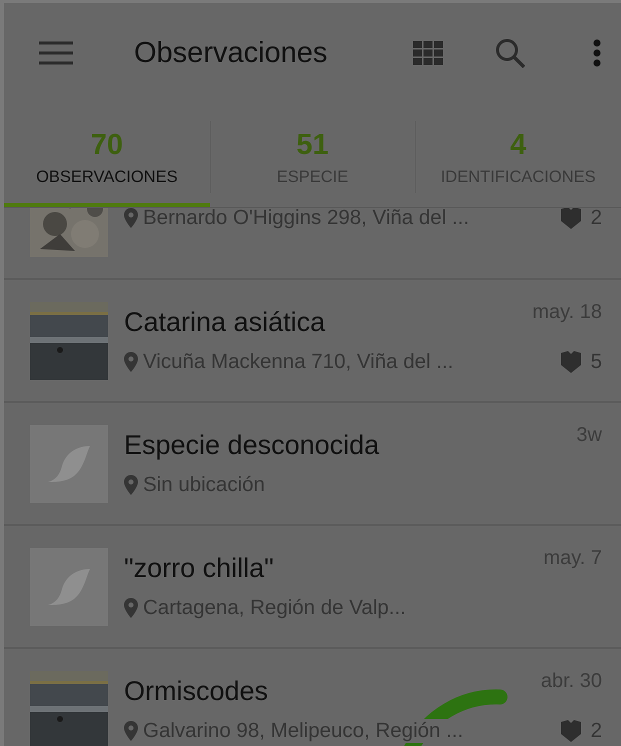 This screenshot has height=746, width=621. Describe the element at coordinates (196, 691) in the screenshot. I see `observation-title: Ormiscodes` at that location.